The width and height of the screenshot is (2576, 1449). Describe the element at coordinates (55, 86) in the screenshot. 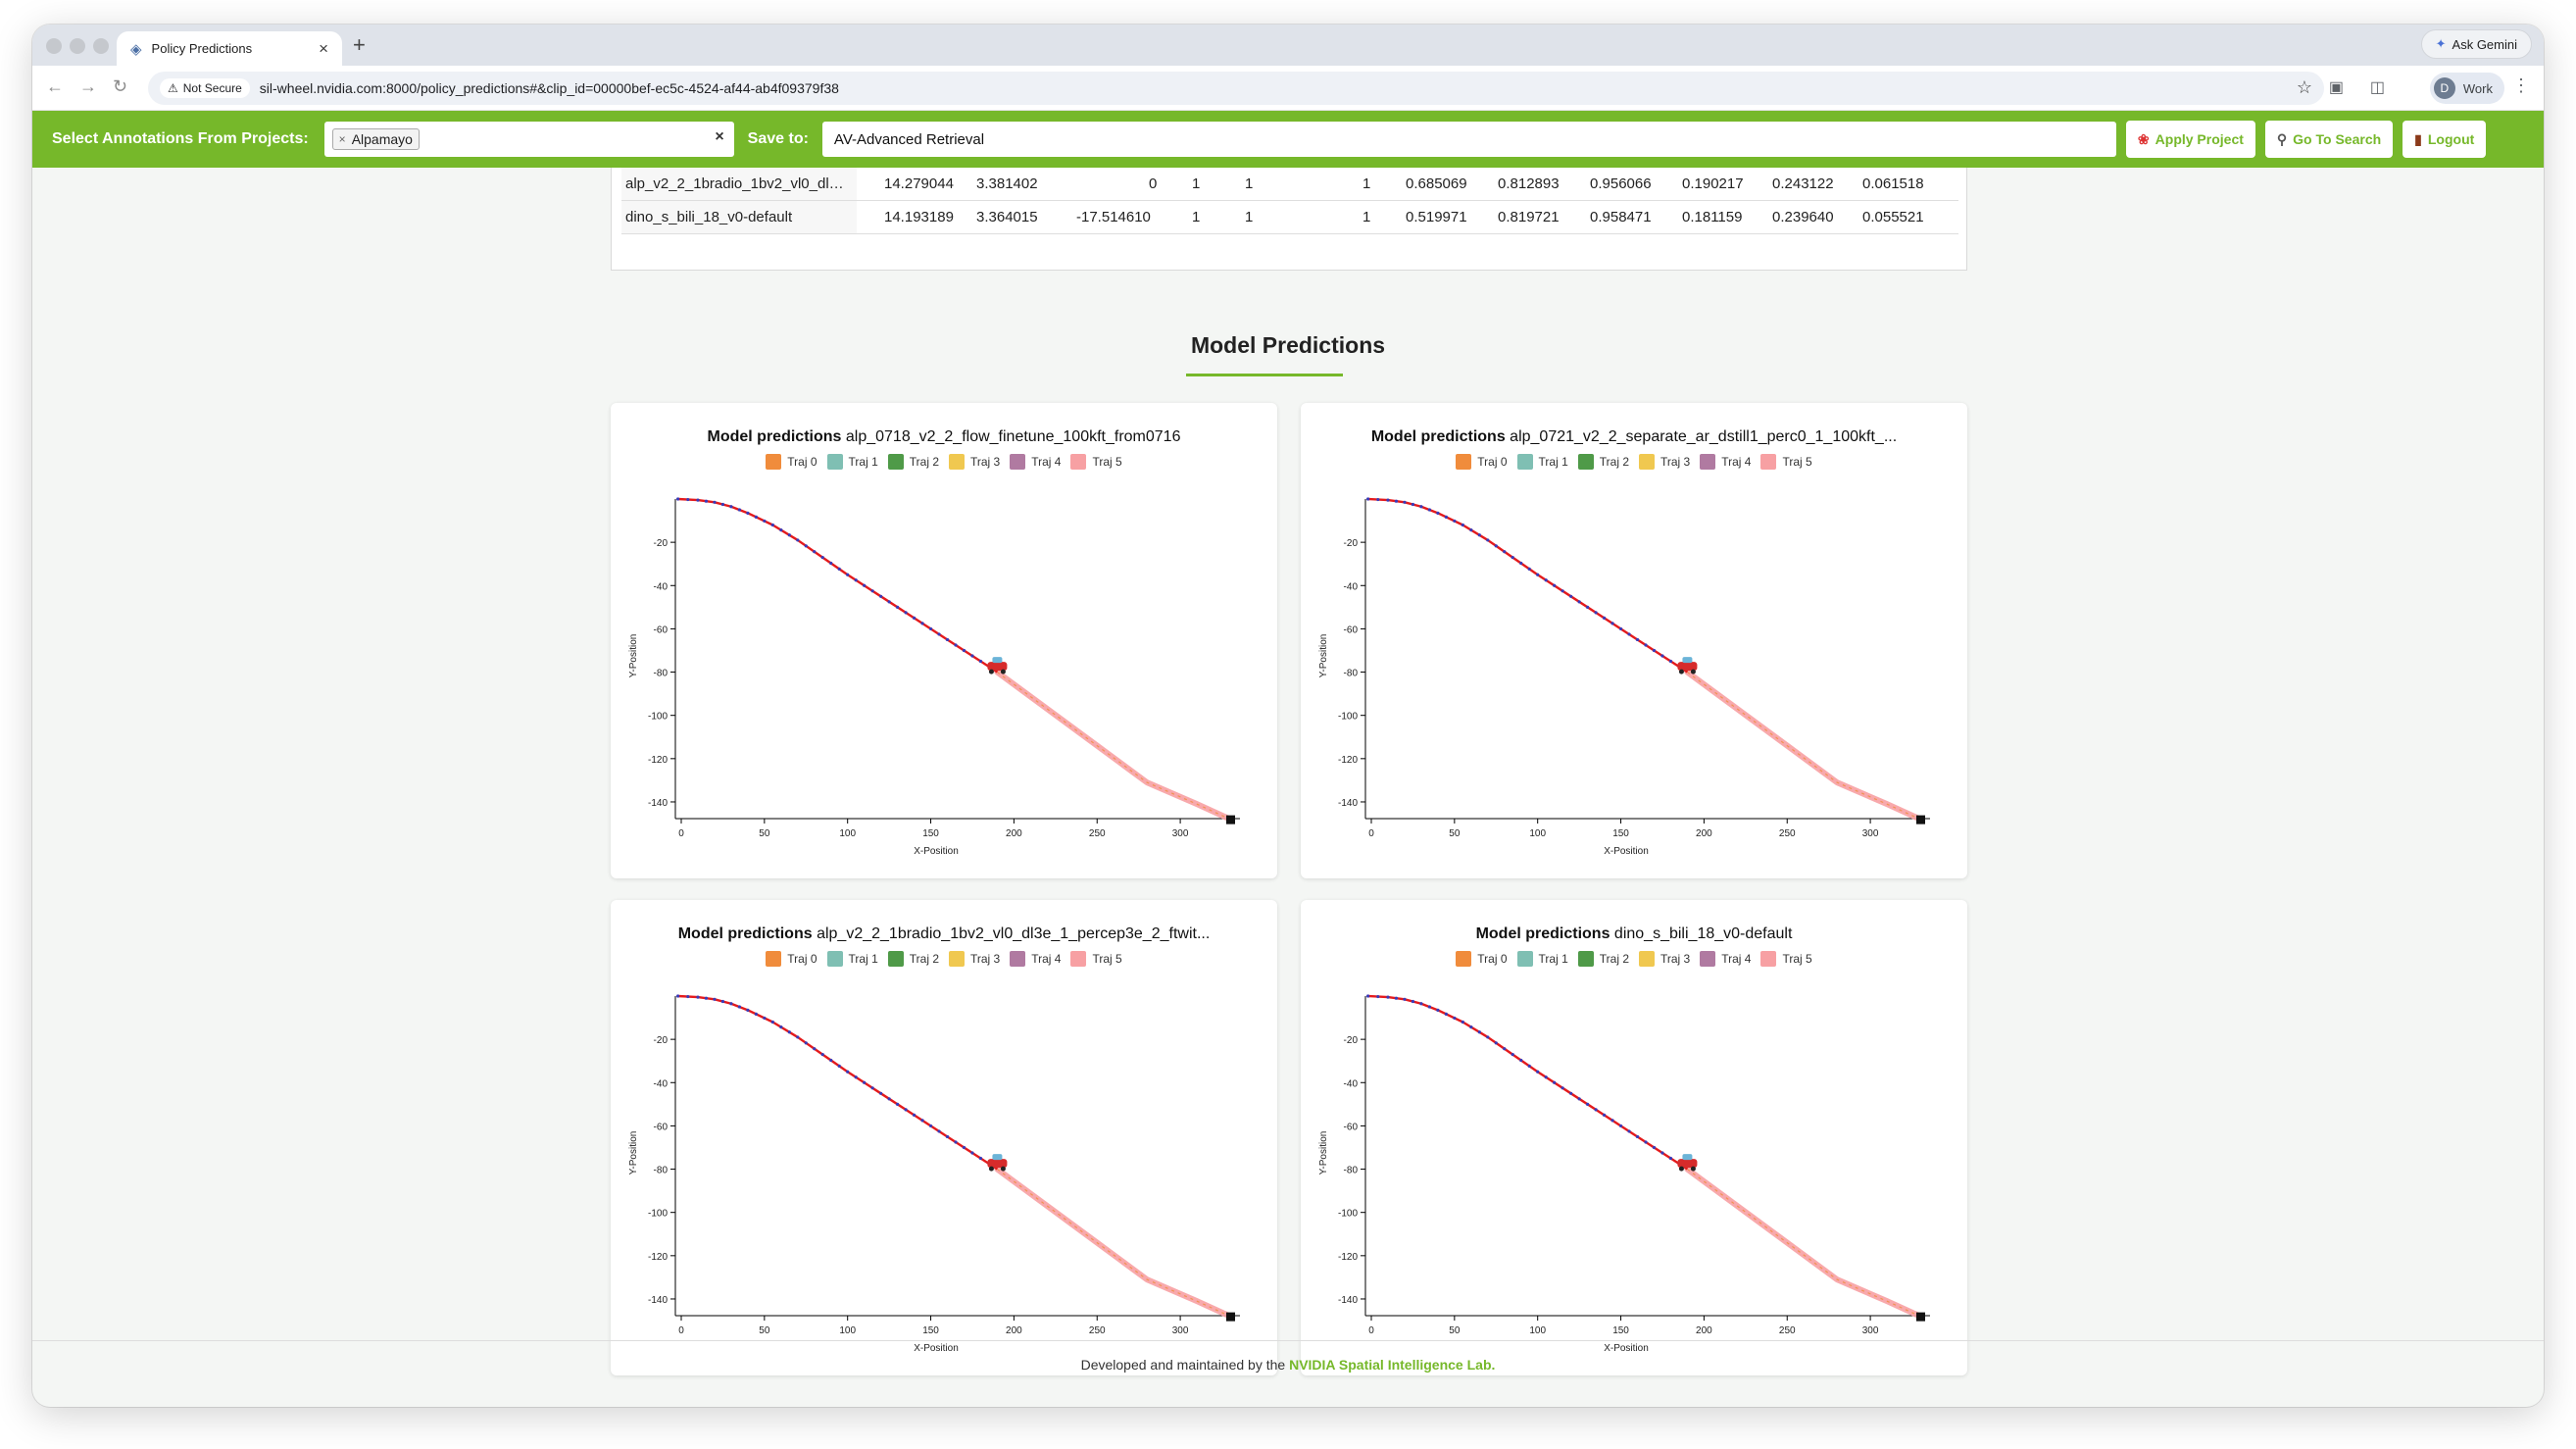

I see `back-arrow-icon: ←` at that location.